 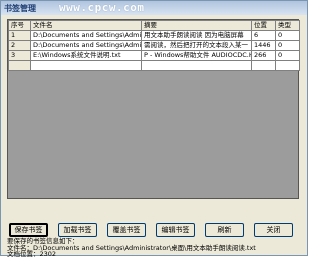 I want to click on info-position: 文档位置：2302, so click(x=32, y=254).